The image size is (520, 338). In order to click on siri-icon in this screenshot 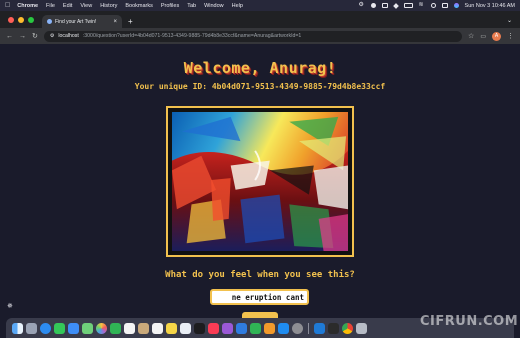, I will do `click(456, 5)`.